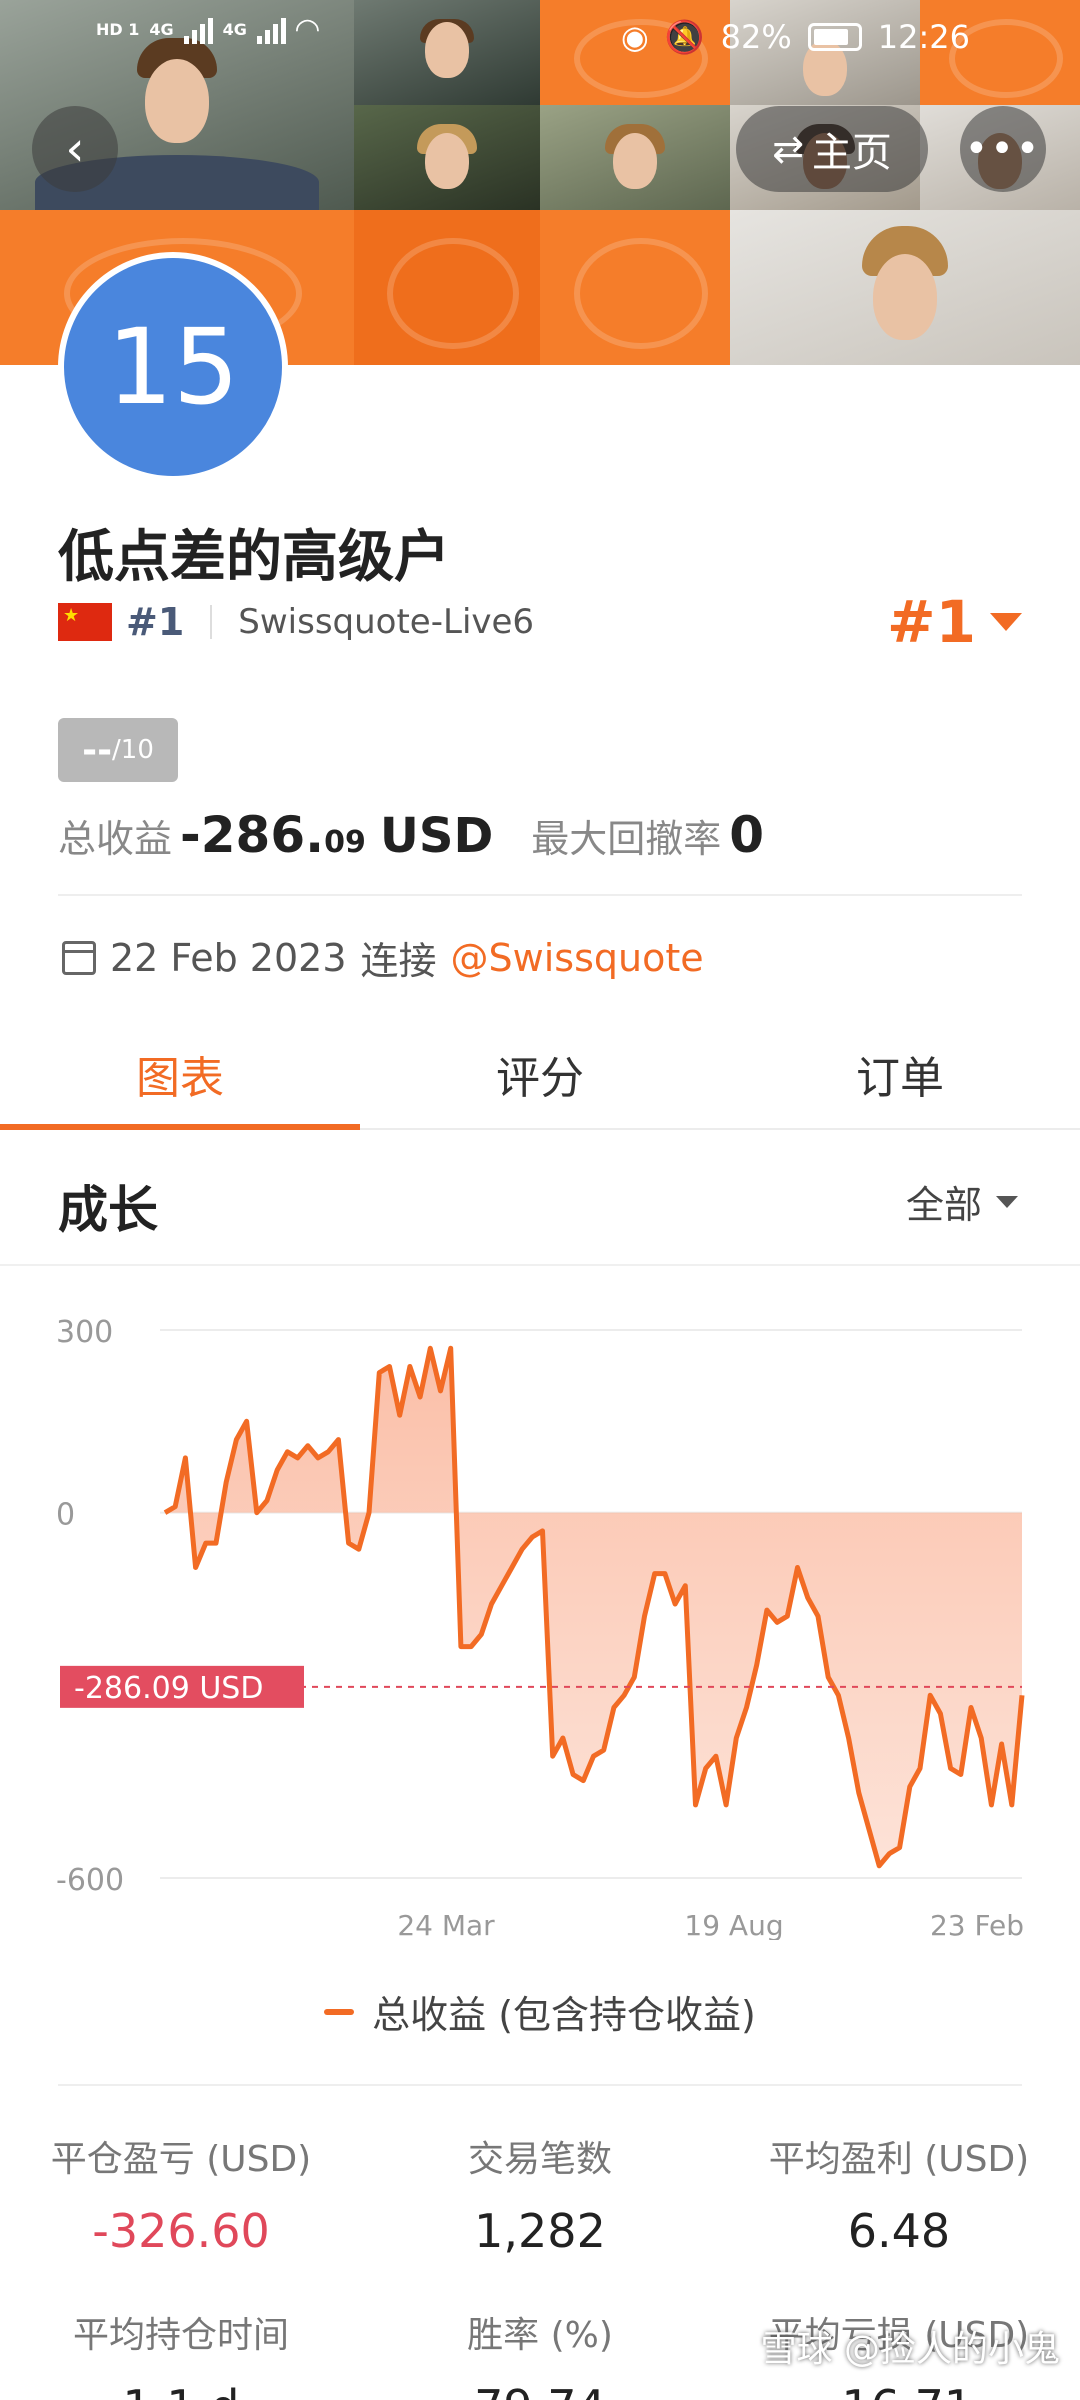  I want to click on rank-small: #1, so click(155, 622).